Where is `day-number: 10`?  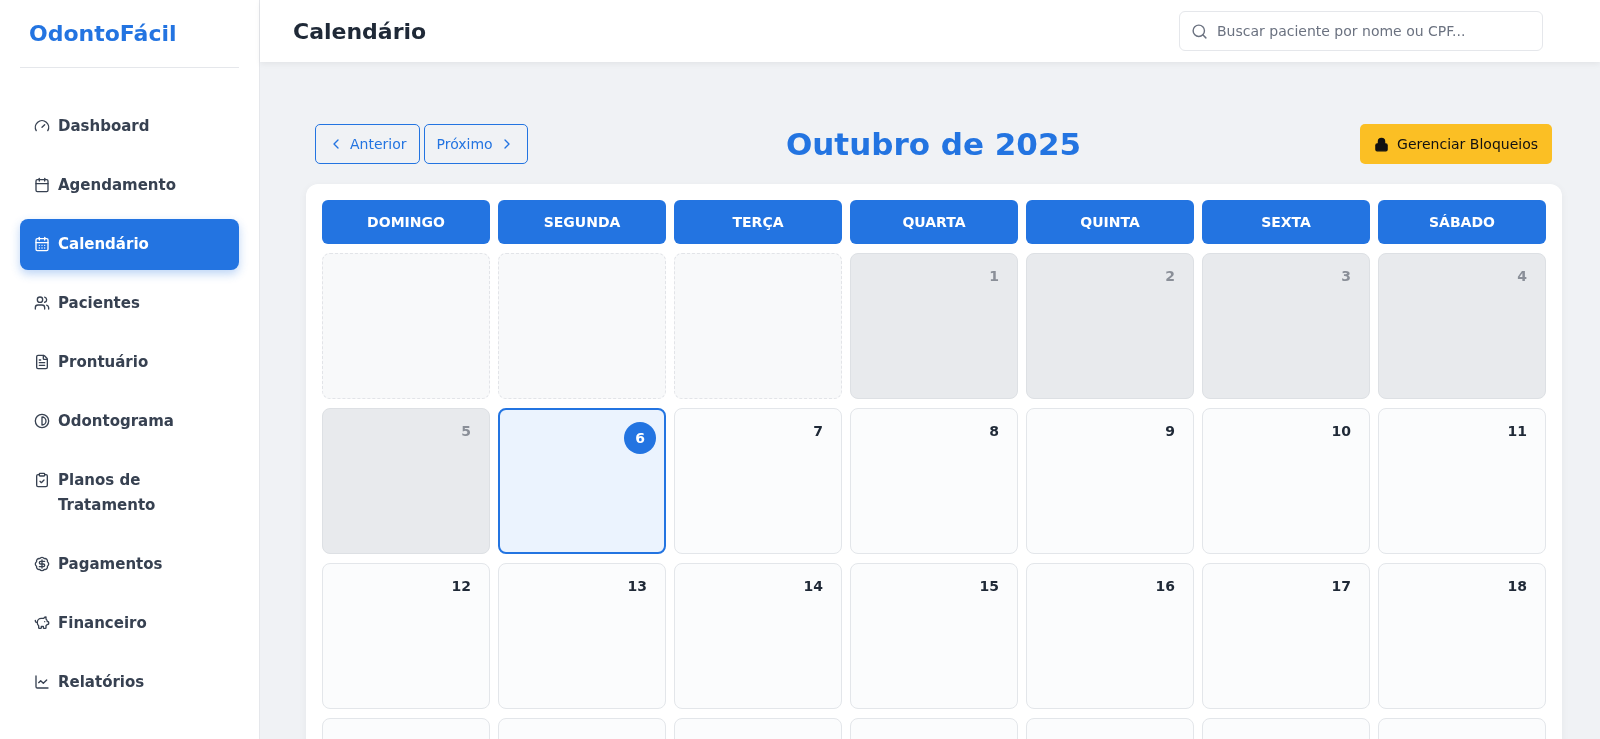
day-number: 10 is located at coordinates (1341, 432).